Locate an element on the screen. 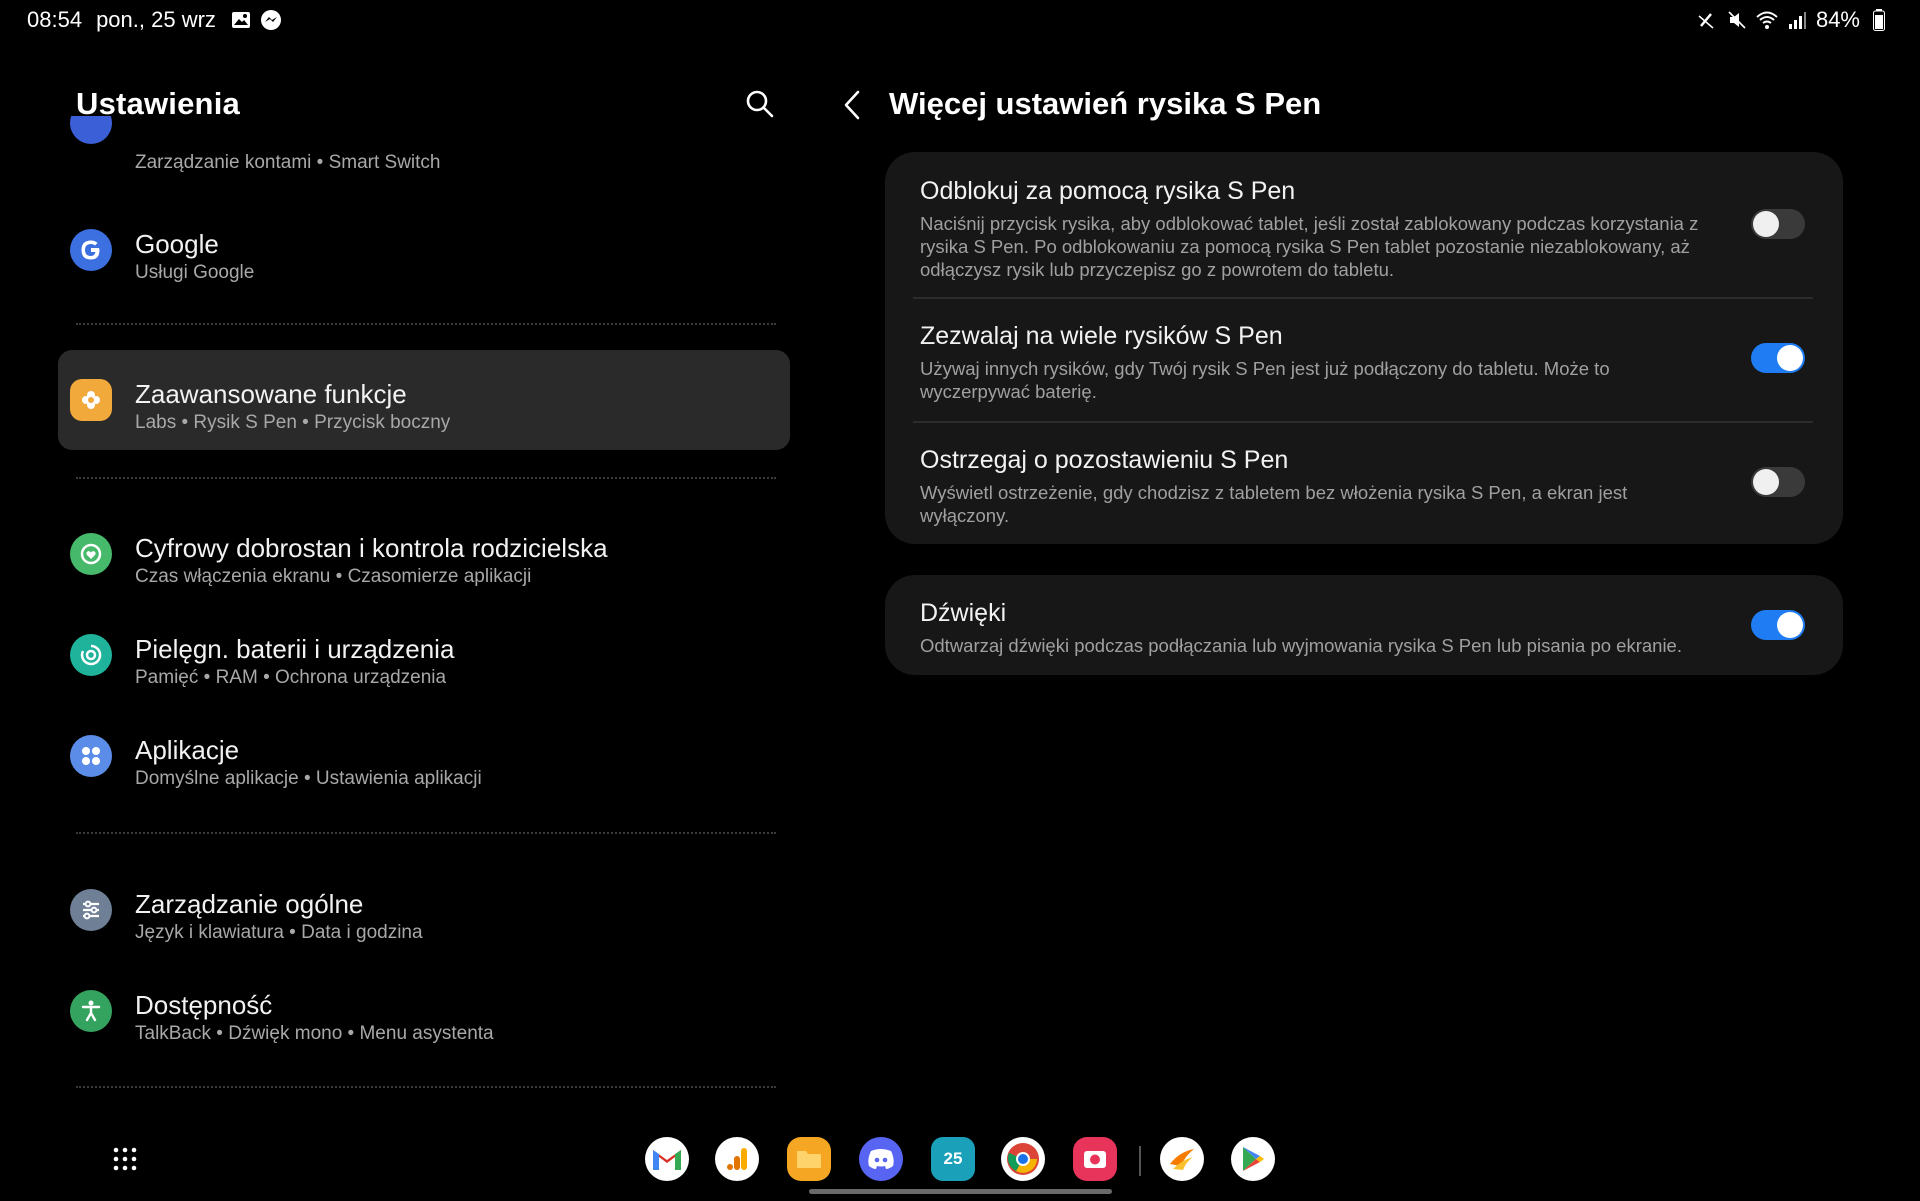  toggle-unlock-with-spen is located at coordinates (1778, 224).